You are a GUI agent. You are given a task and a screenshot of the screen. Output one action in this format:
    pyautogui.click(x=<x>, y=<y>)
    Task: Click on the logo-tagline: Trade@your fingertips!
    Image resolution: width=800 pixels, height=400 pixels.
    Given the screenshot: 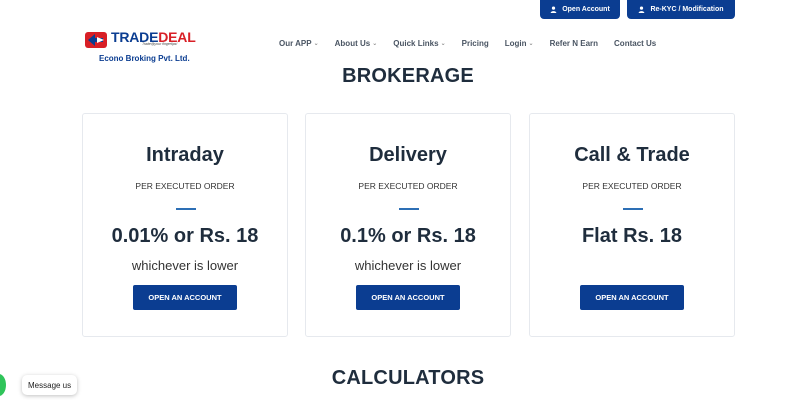 What is the action you would take?
    pyautogui.click(x=160, y=44)
    